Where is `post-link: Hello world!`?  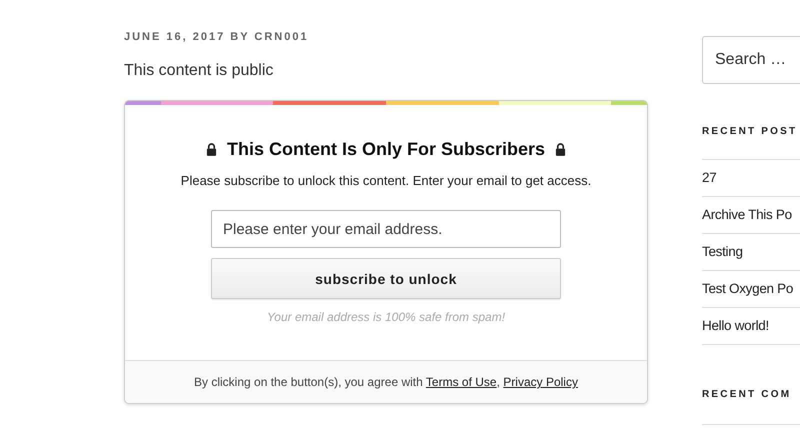
post-link: Hello world! is located at coordinates (735, 325).